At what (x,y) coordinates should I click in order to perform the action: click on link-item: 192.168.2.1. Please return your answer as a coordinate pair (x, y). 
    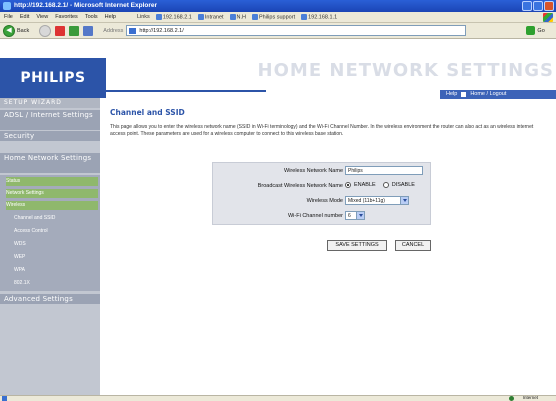
    Looking at the image, I should click on (173, 16).